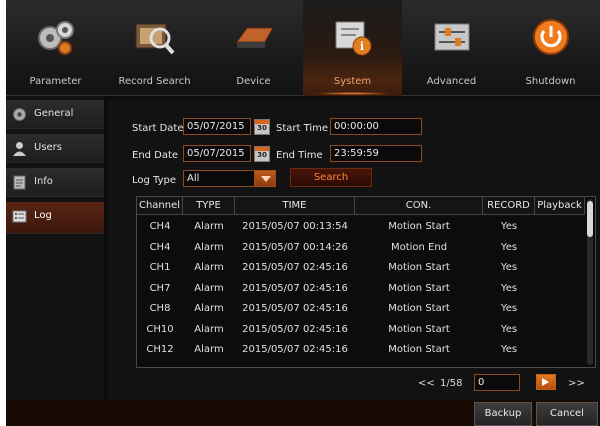 The height and width of the screenshot is (426, 600). Describe the element at coordinates (155, 39) in the screenshot. I see `magnifier-film-icon` at that location.